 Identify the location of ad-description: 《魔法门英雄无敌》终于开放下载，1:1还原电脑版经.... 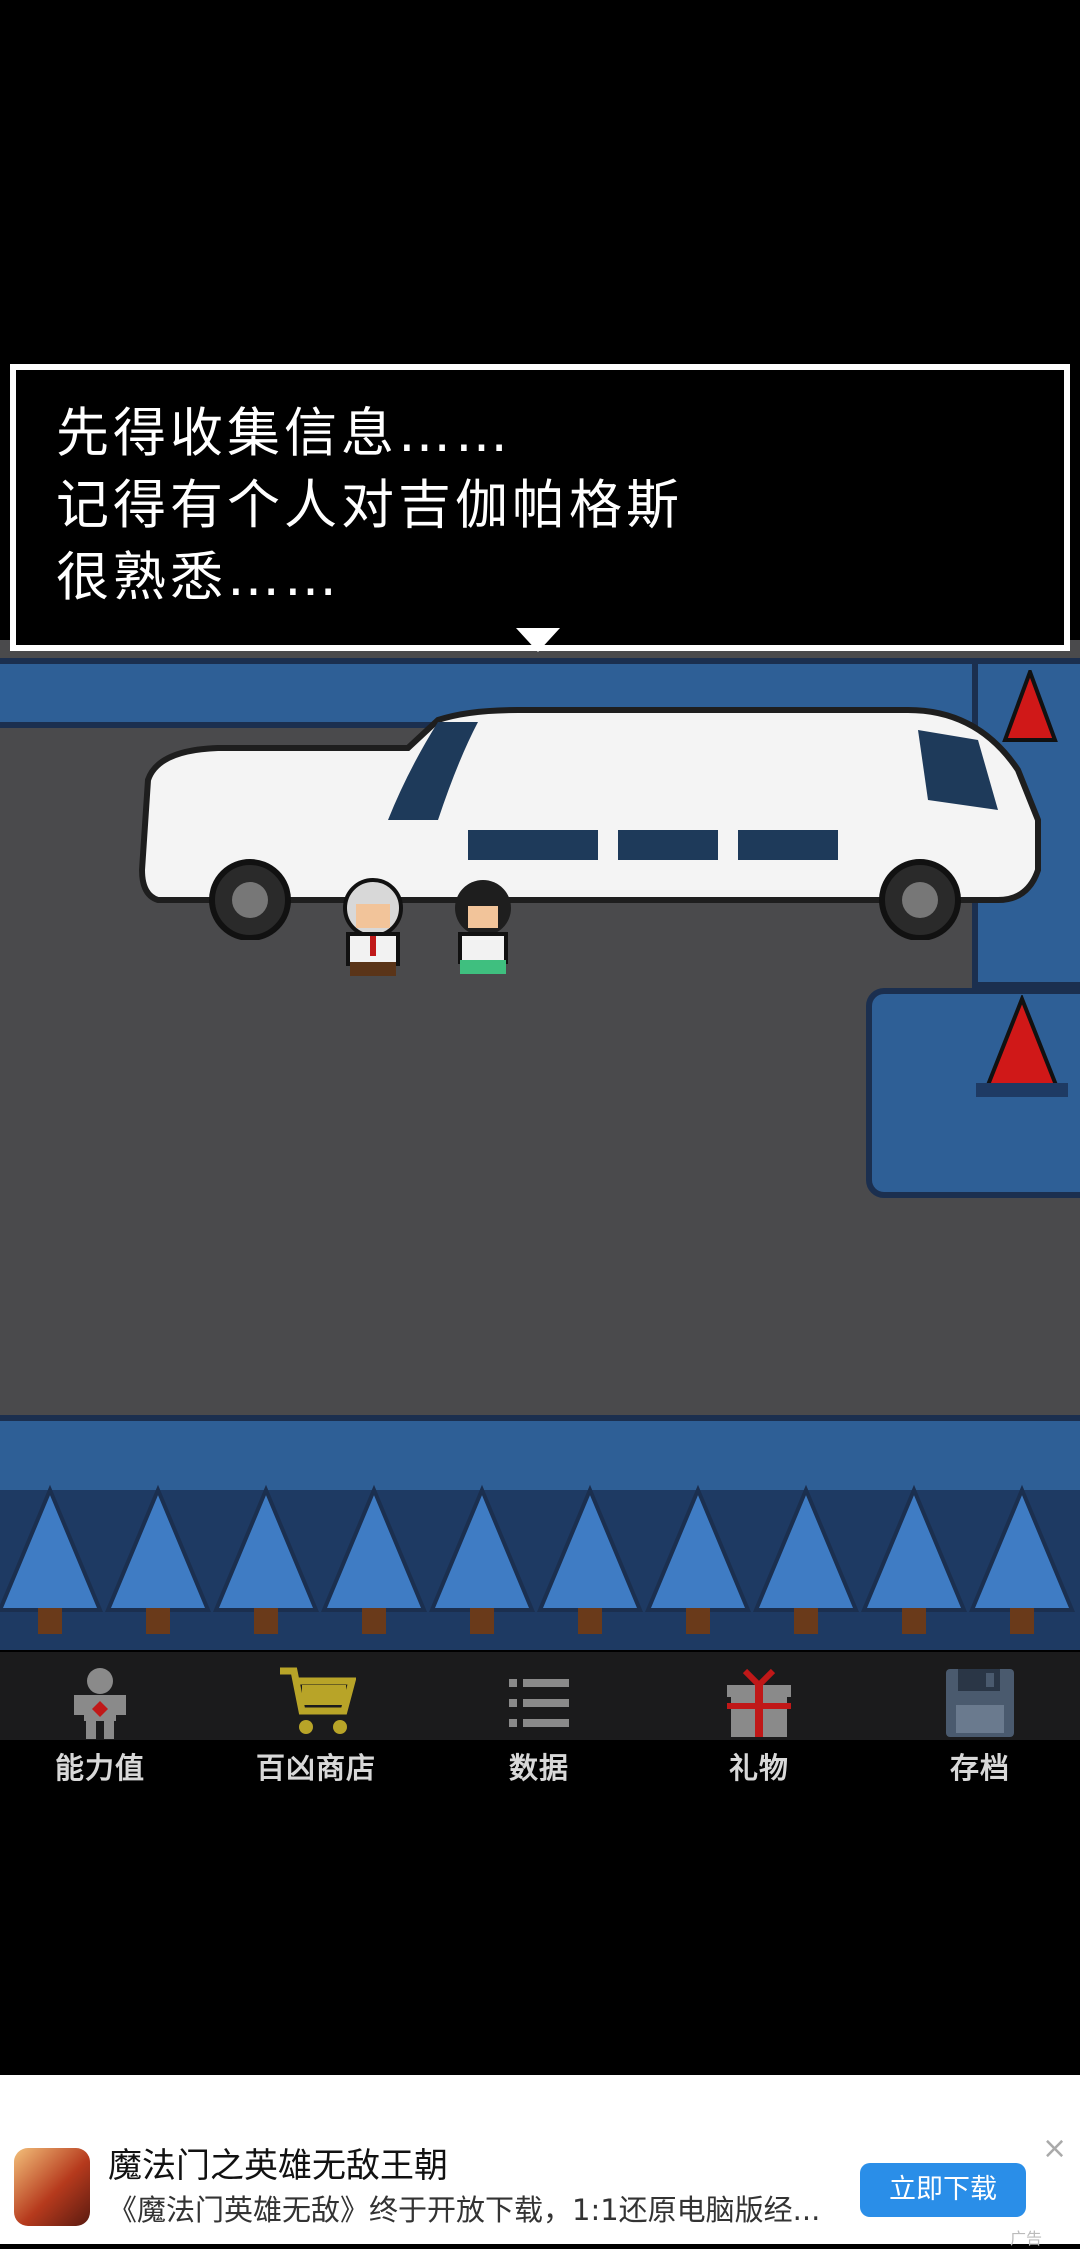
(478, 2208).